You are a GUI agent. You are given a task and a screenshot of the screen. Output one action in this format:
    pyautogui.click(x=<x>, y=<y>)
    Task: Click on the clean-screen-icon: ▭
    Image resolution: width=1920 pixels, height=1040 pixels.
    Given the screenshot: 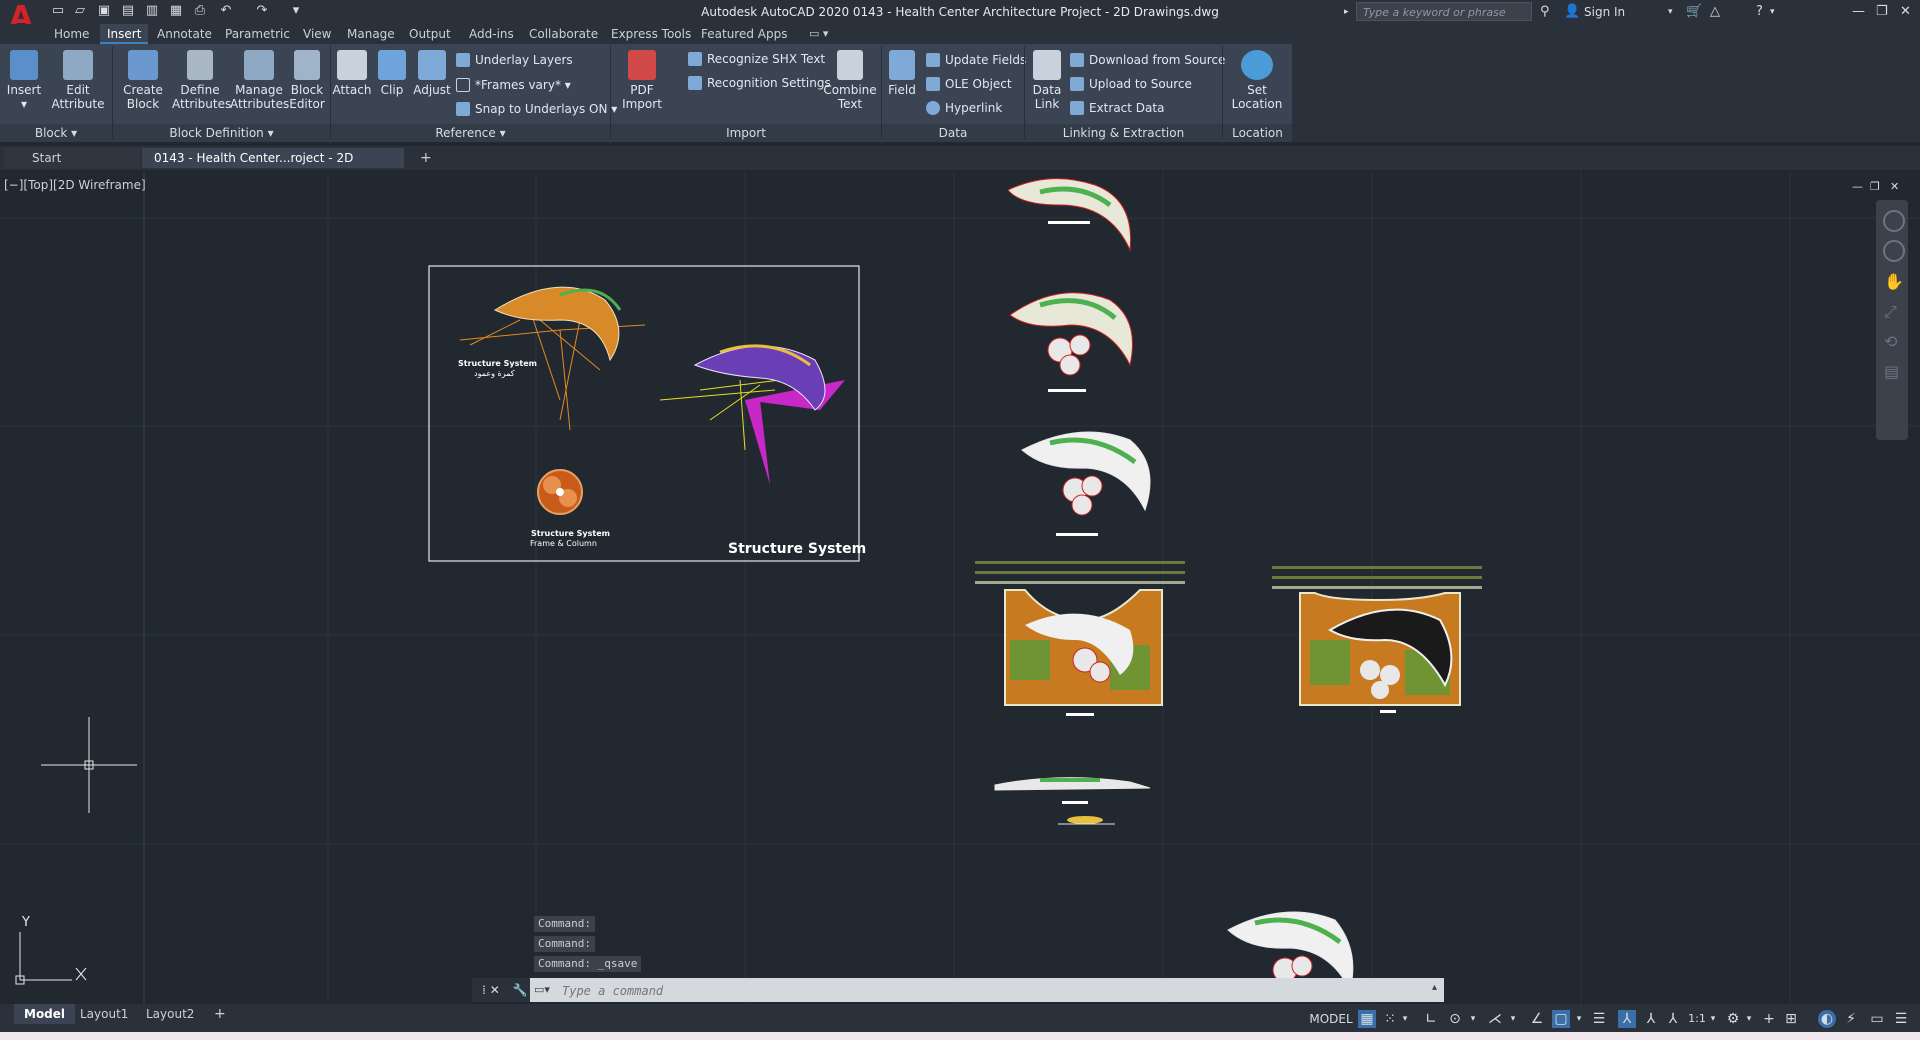 What is the action you would take?
    pyautogui.click(x=1877, y=1019)
    